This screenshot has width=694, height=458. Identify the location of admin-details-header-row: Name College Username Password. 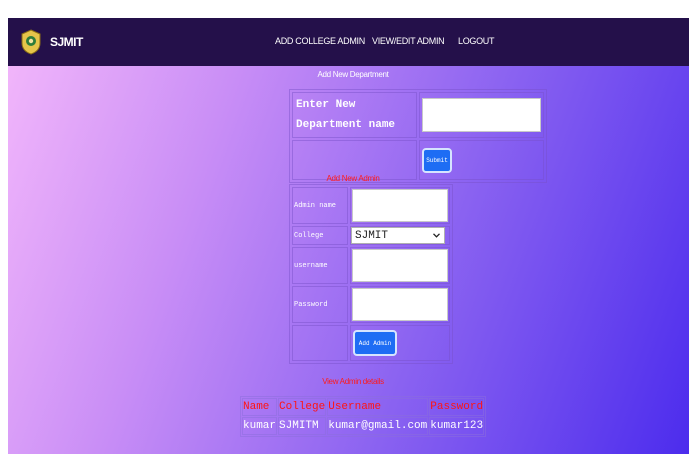
(363, 407).